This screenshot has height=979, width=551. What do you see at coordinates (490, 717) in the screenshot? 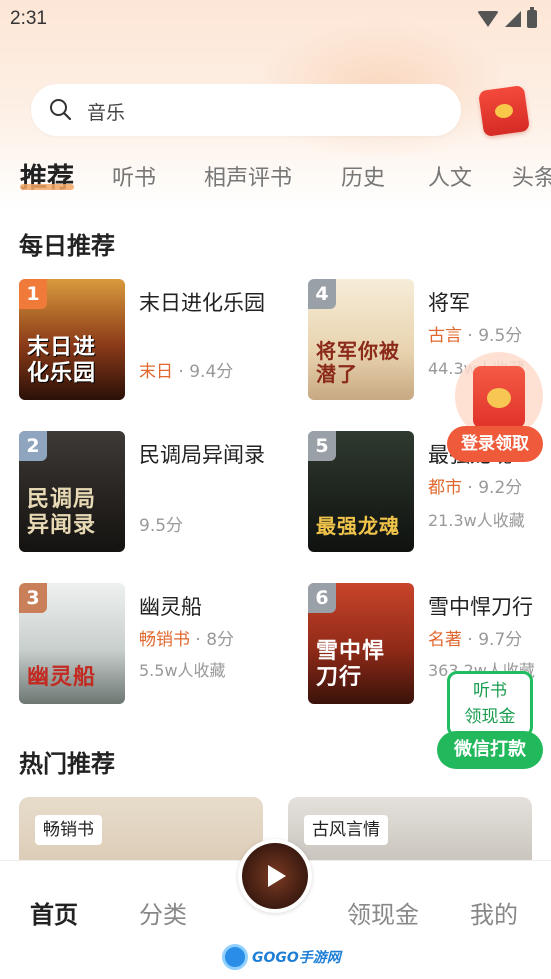
I see `listen-cash-line2: 领现金` at bounding box center [490, 717].